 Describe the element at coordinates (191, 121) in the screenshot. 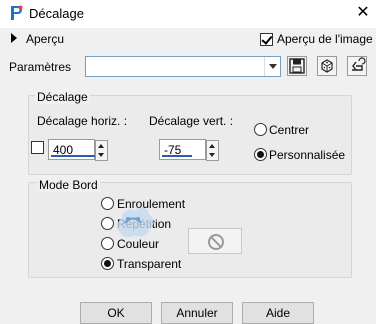

I see `vertical-offset-label: Décalage vert. :` at that location.